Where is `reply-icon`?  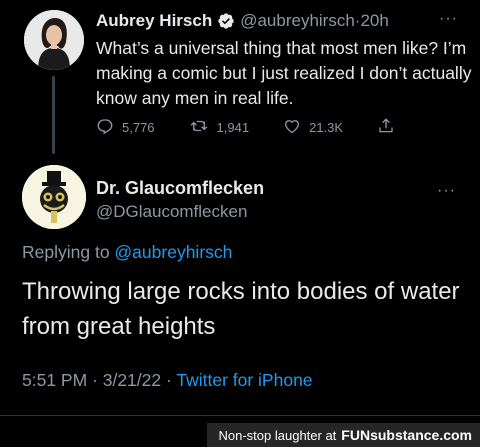
reply-icon is located at coordinates (109, 127).